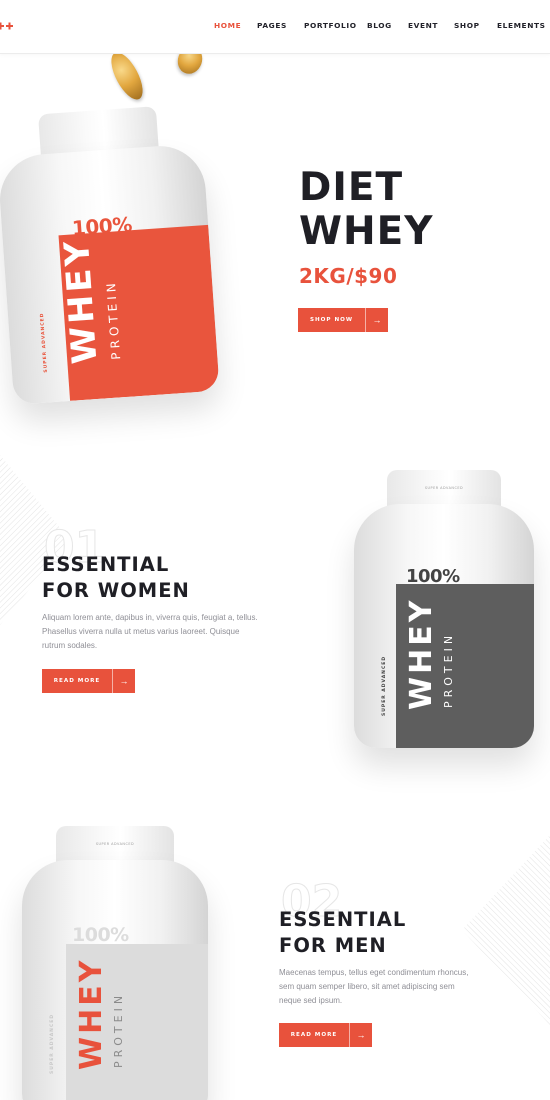 Image resolution: width=550 pixels, height=1100 pixels. What do you see at coordinates (333, 945) in the screenshot?
I see `section-title-line2: FOR MEN` at bounding box center [333, 945].